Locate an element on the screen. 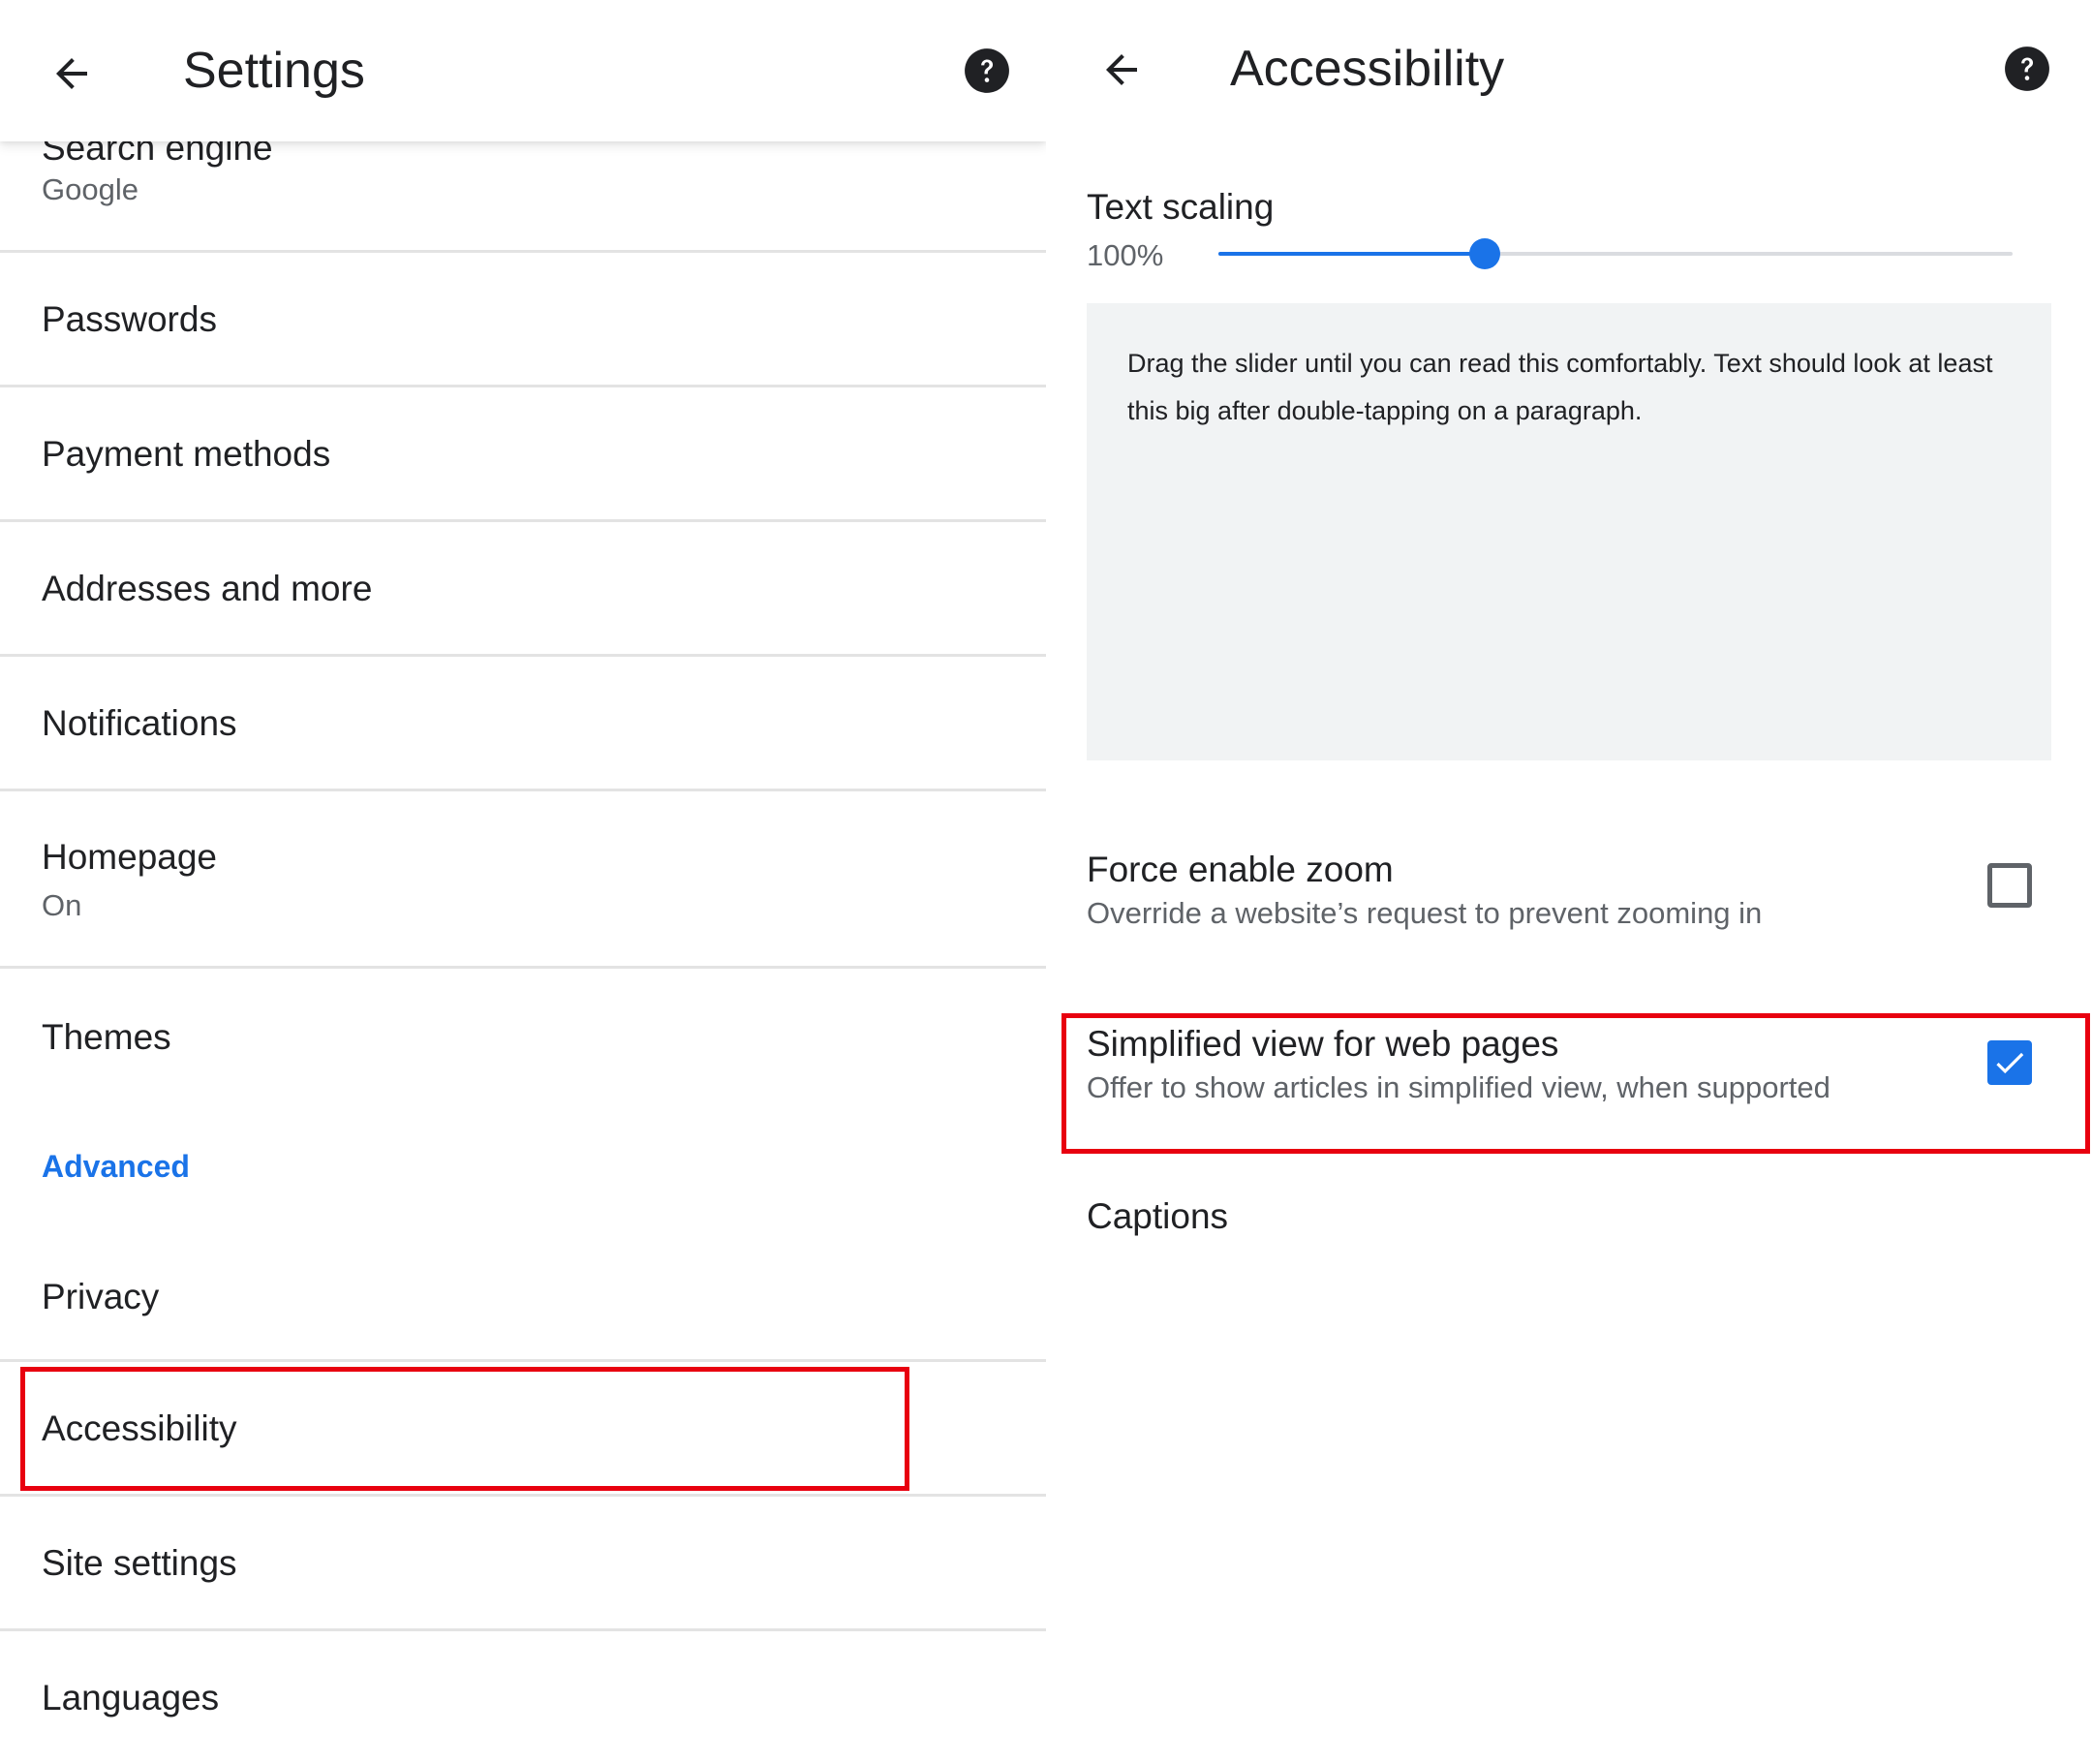 The height and width of the screenshot is (1764, 2092). settings-item-homepage: Homepage is located at coordinates (523, 880).